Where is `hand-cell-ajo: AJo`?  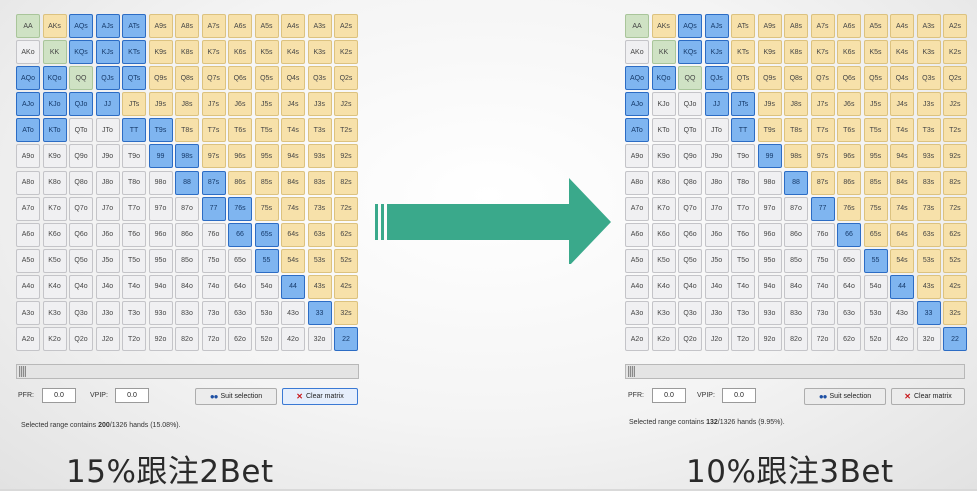 hand-cell-ajo: AJo is located at coordinates (637, 104).